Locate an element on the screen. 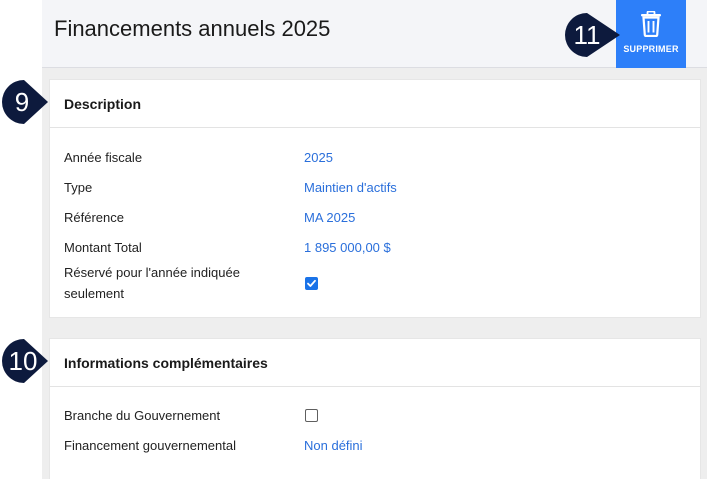 This screenshot has width=707, height=479. government-funding-value: Non défini is located at coordinates (333, 445).